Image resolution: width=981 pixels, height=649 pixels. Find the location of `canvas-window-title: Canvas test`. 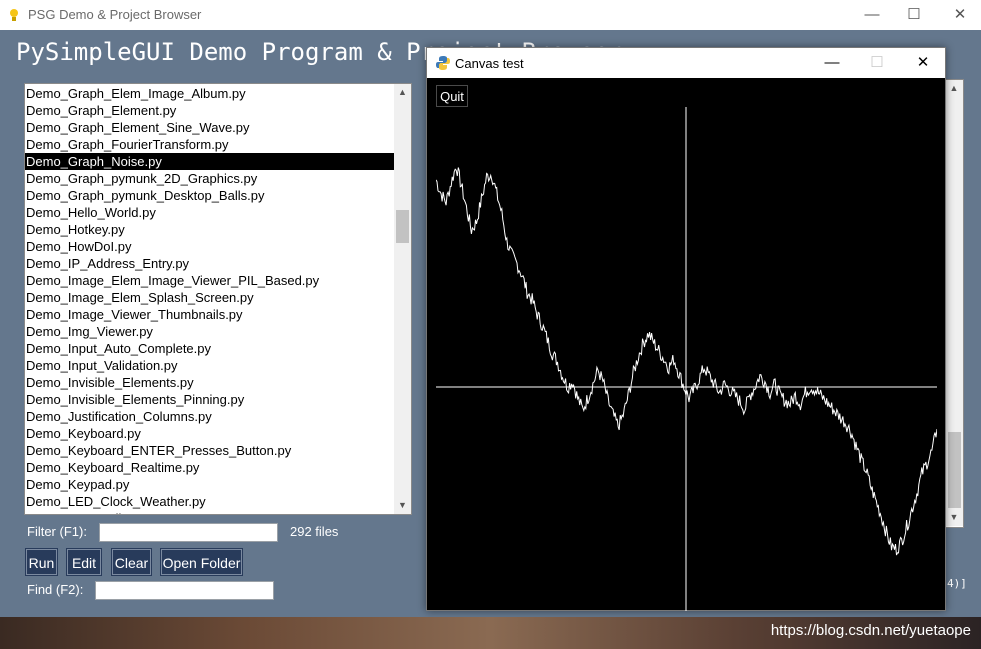

canvas-window-title: Canvas test is located at coordinates (489, 63).